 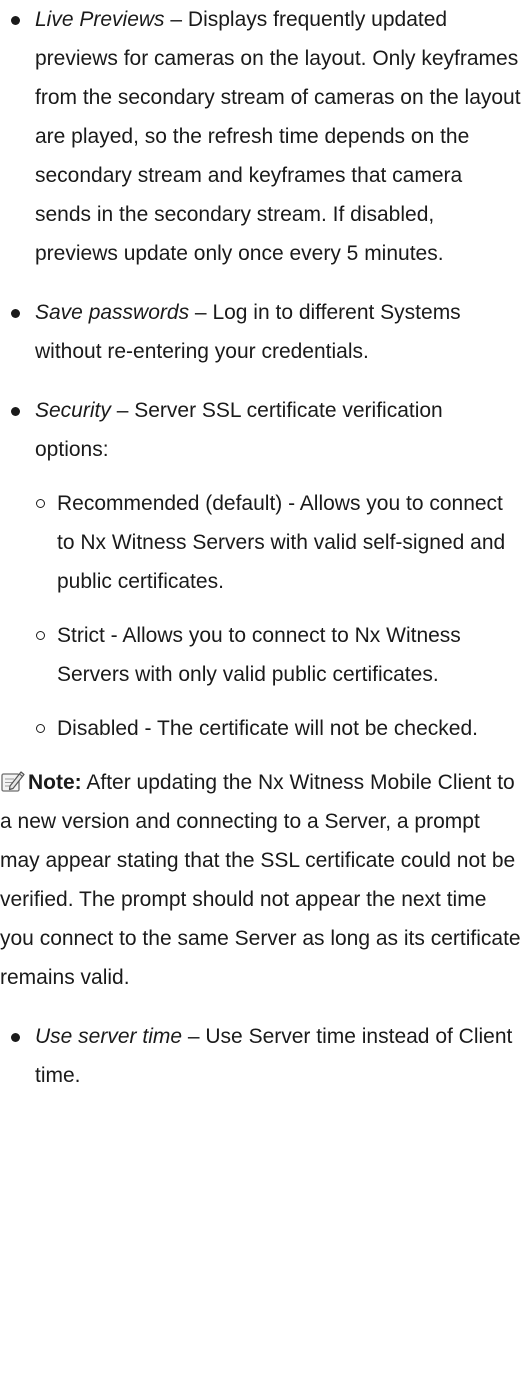 I want to click on note-pencil-icon, so click(x=13, y=781).